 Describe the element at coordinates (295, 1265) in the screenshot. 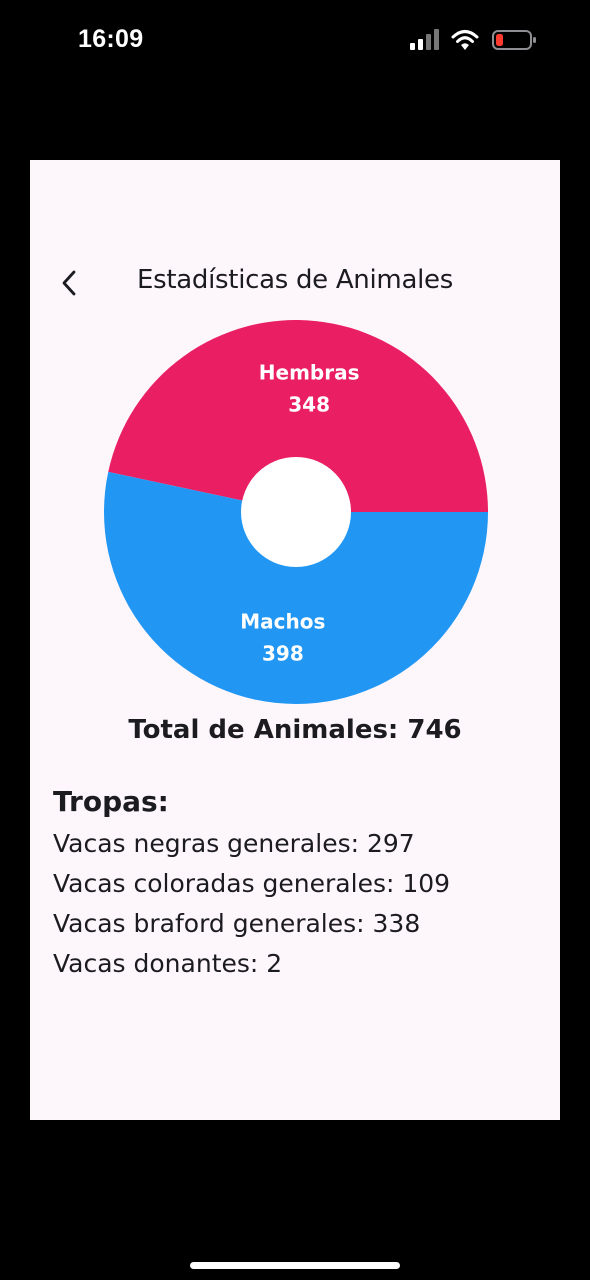

I see `home-indicator` at that location.